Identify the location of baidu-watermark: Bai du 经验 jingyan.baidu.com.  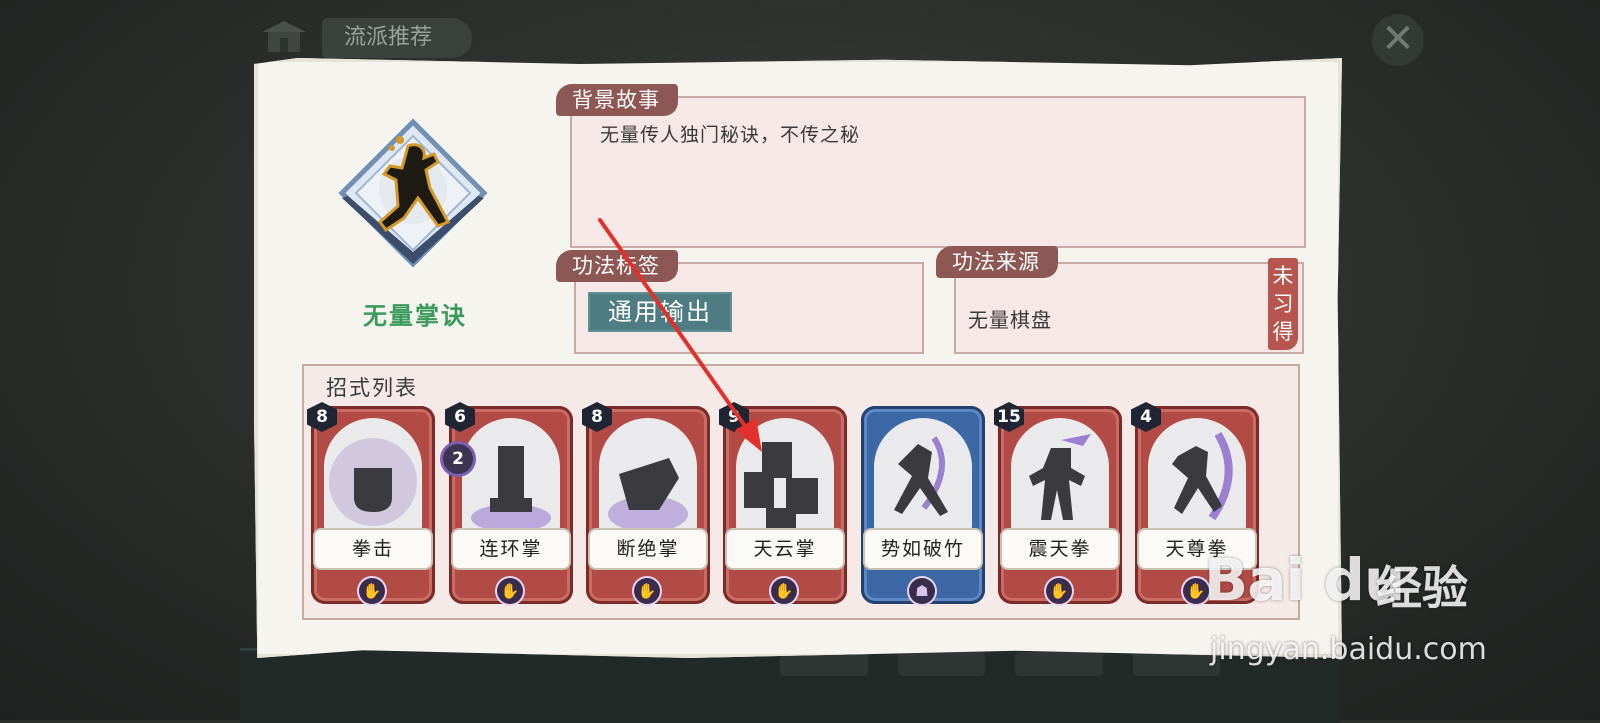
(1394, 610).